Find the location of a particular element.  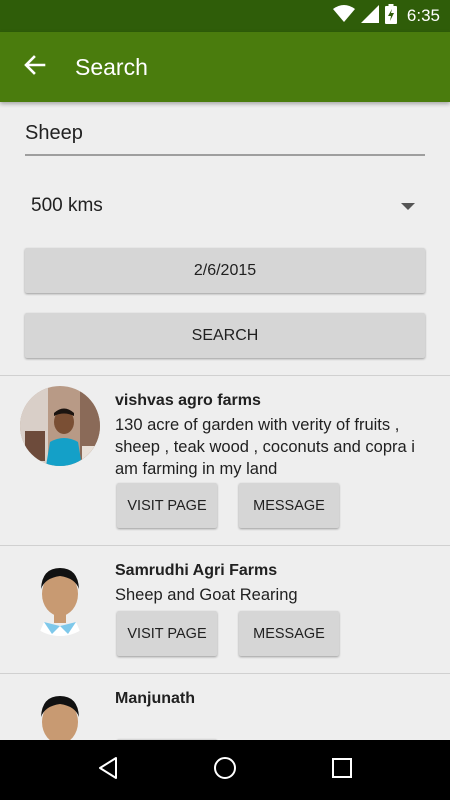

nav-recents-button is located at coordinates (342, 770).